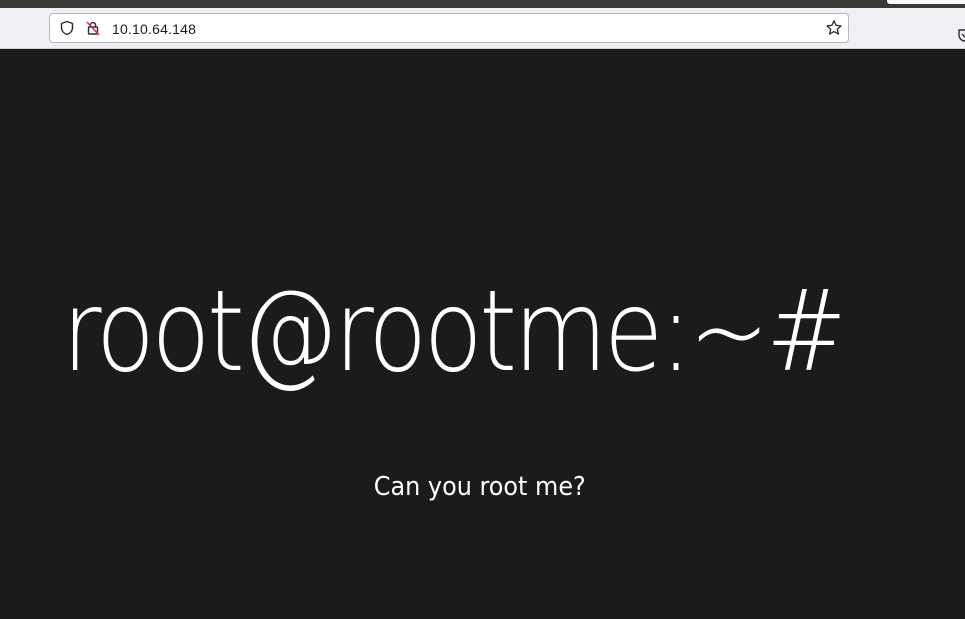 This screenshot has width=965, height=619. What do you see at coordinates (67, 28) in the screenshot?
I see `shield-icon` at bounding box center [67, 28].